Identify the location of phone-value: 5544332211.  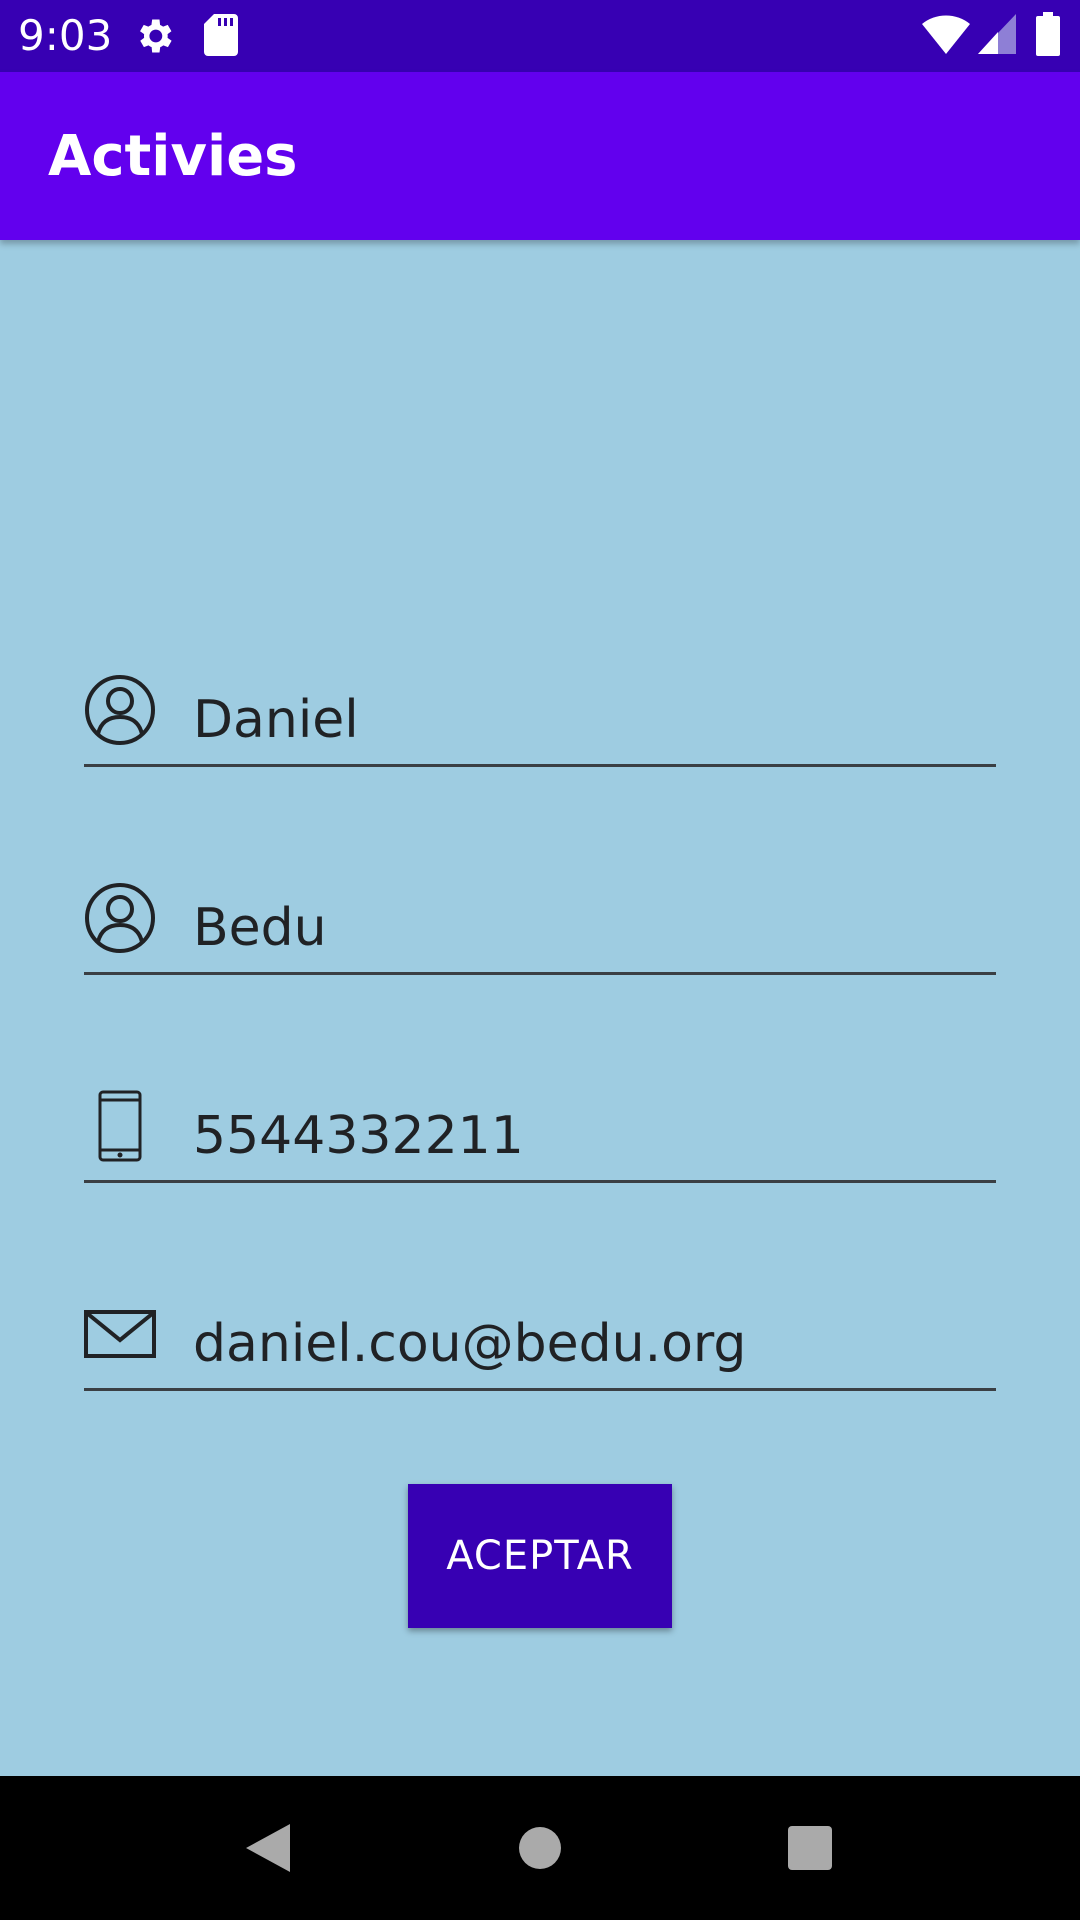
(358, 1136).